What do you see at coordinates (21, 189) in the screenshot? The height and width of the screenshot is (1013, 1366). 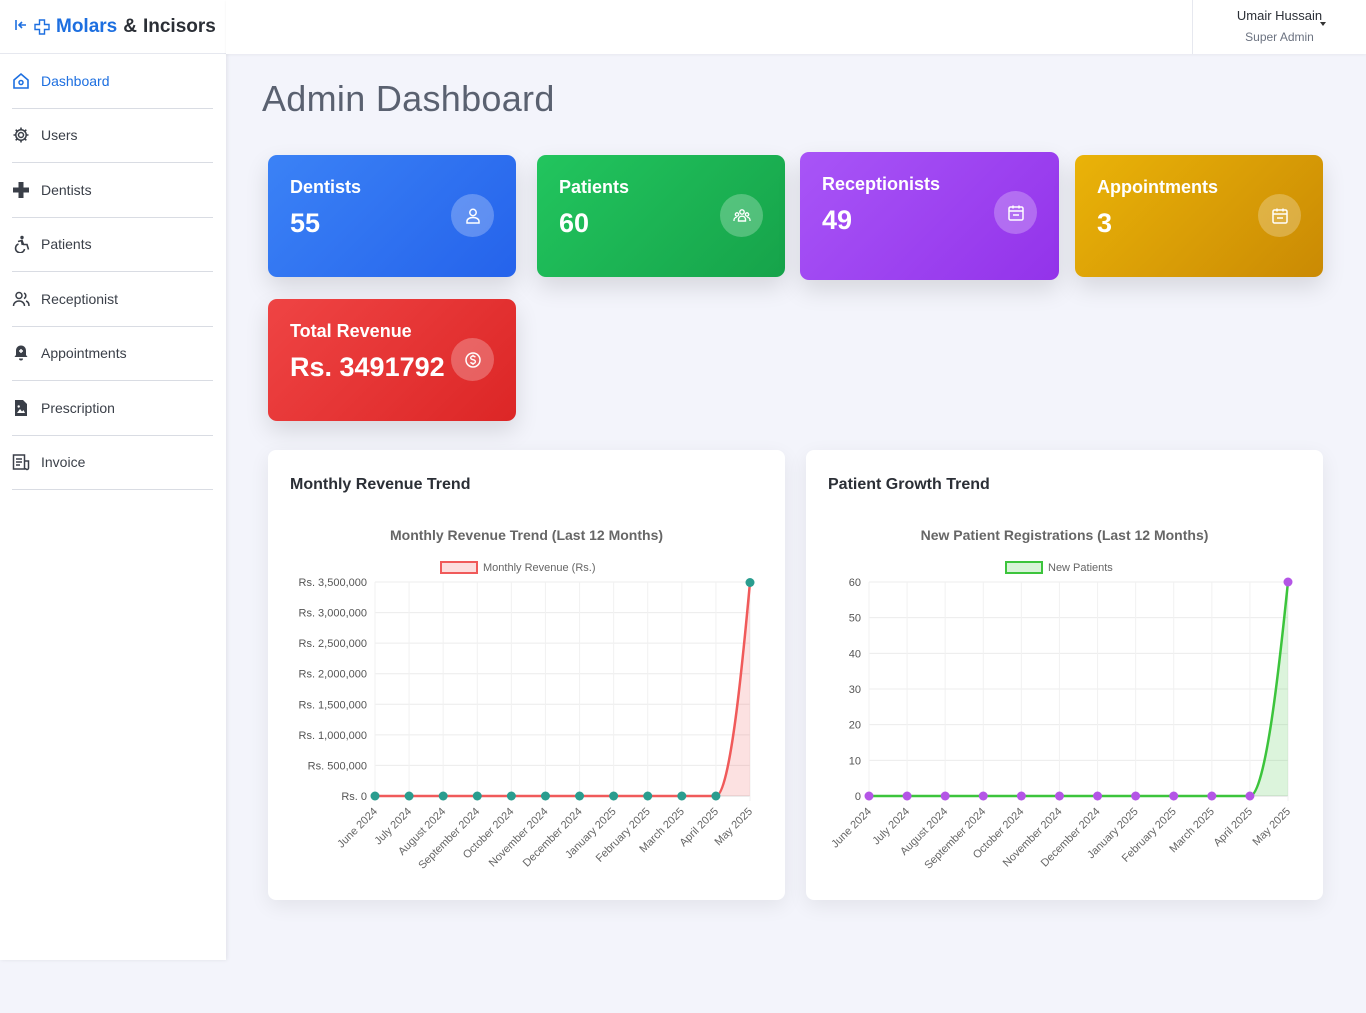 I see `plus-icon` at bounding box center [21, 189].